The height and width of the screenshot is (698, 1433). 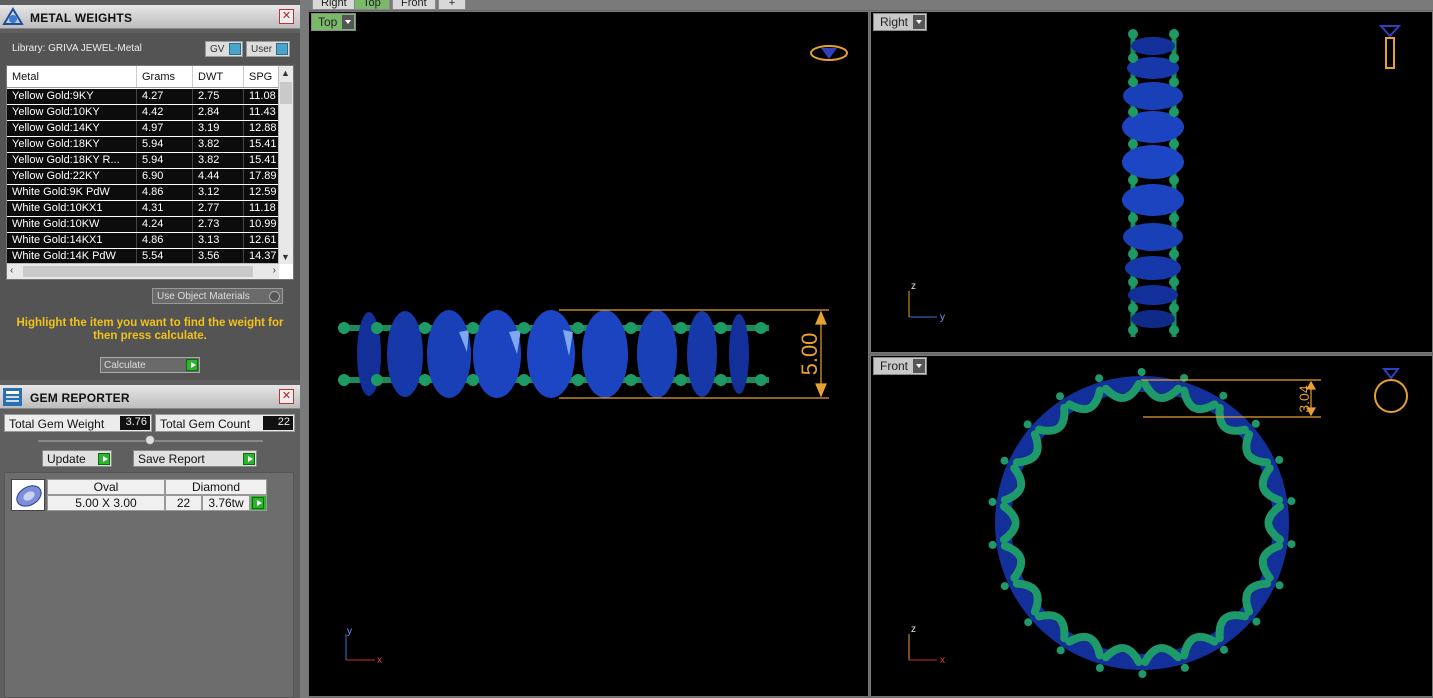 I want to click on table-row: Yellow Gold:10KY 4.42 2.84 11.43, so click(x=143, y=113).